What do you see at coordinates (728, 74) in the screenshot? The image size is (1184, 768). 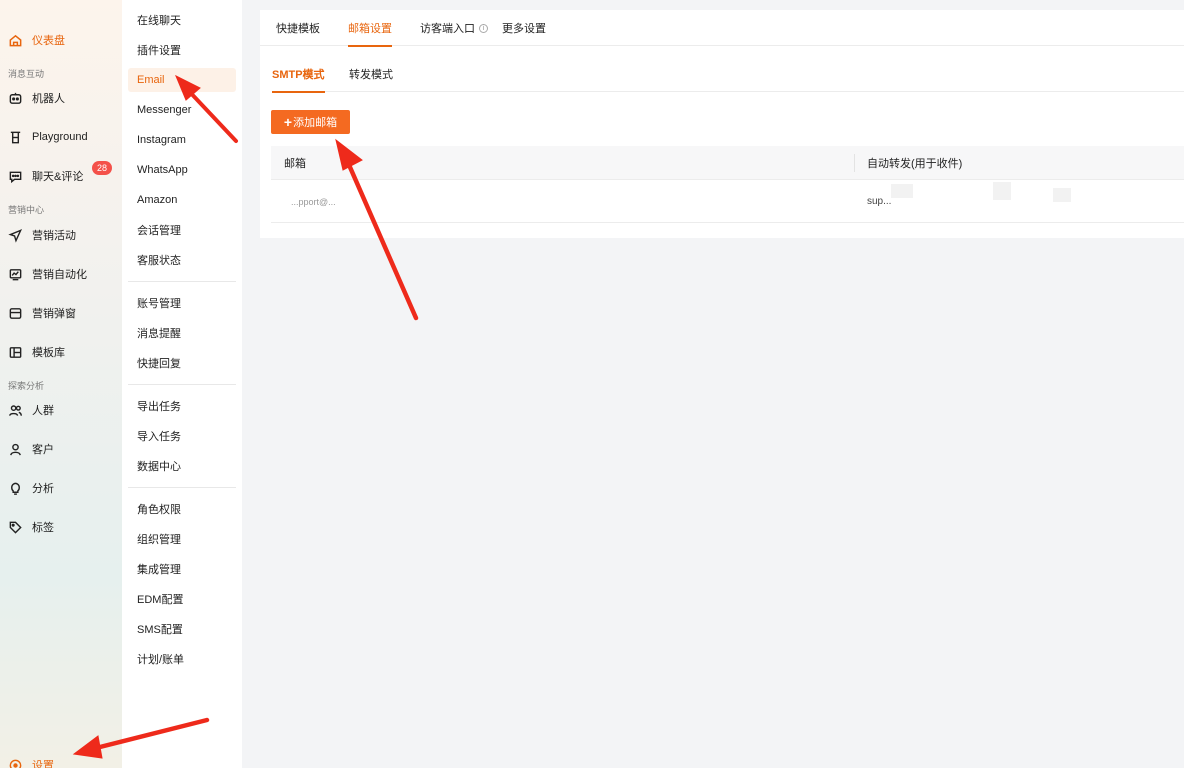 I see `mode-tabs: SMTP模式 转发模式` at bounding box center [728, 74].